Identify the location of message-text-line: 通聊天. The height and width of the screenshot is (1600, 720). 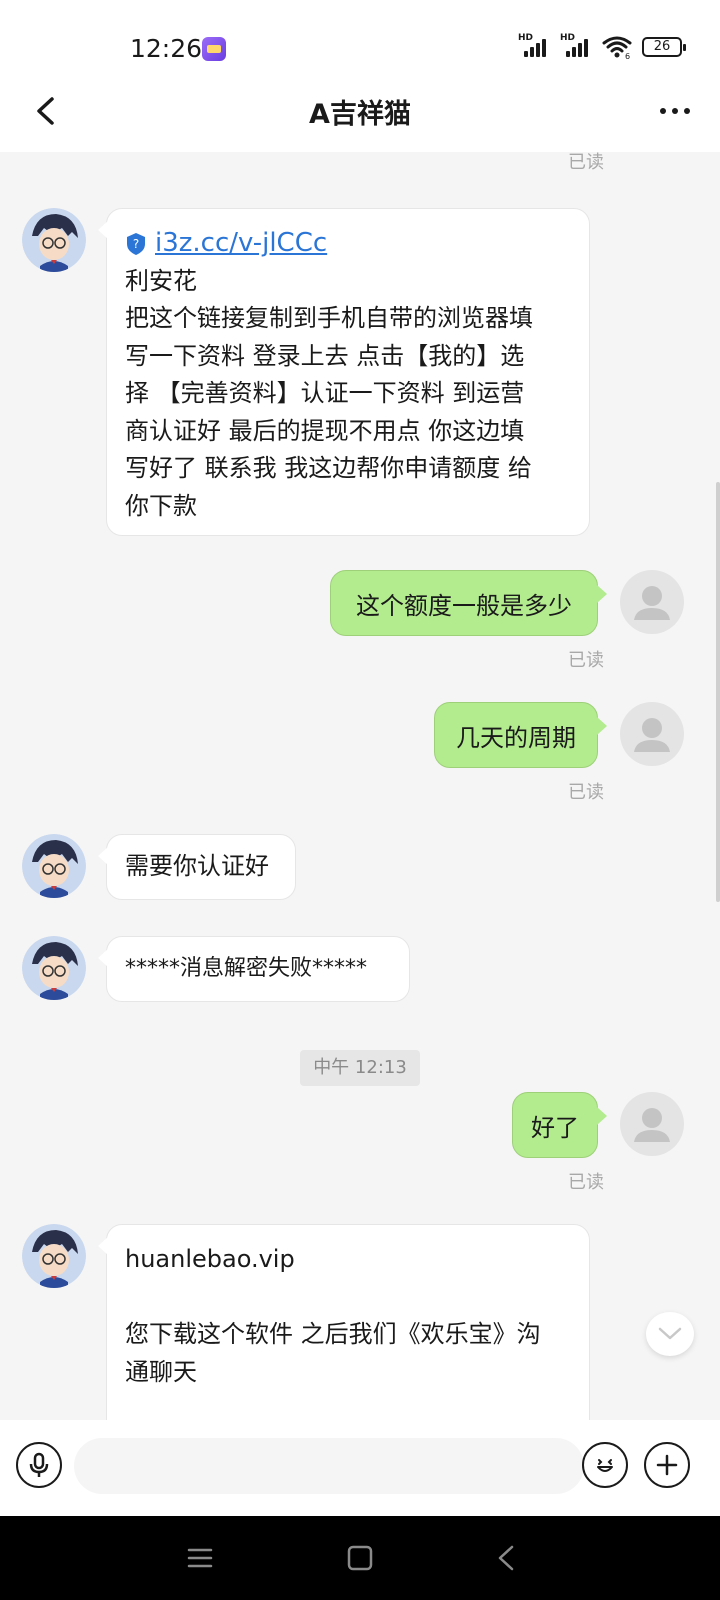
(161, 1371).